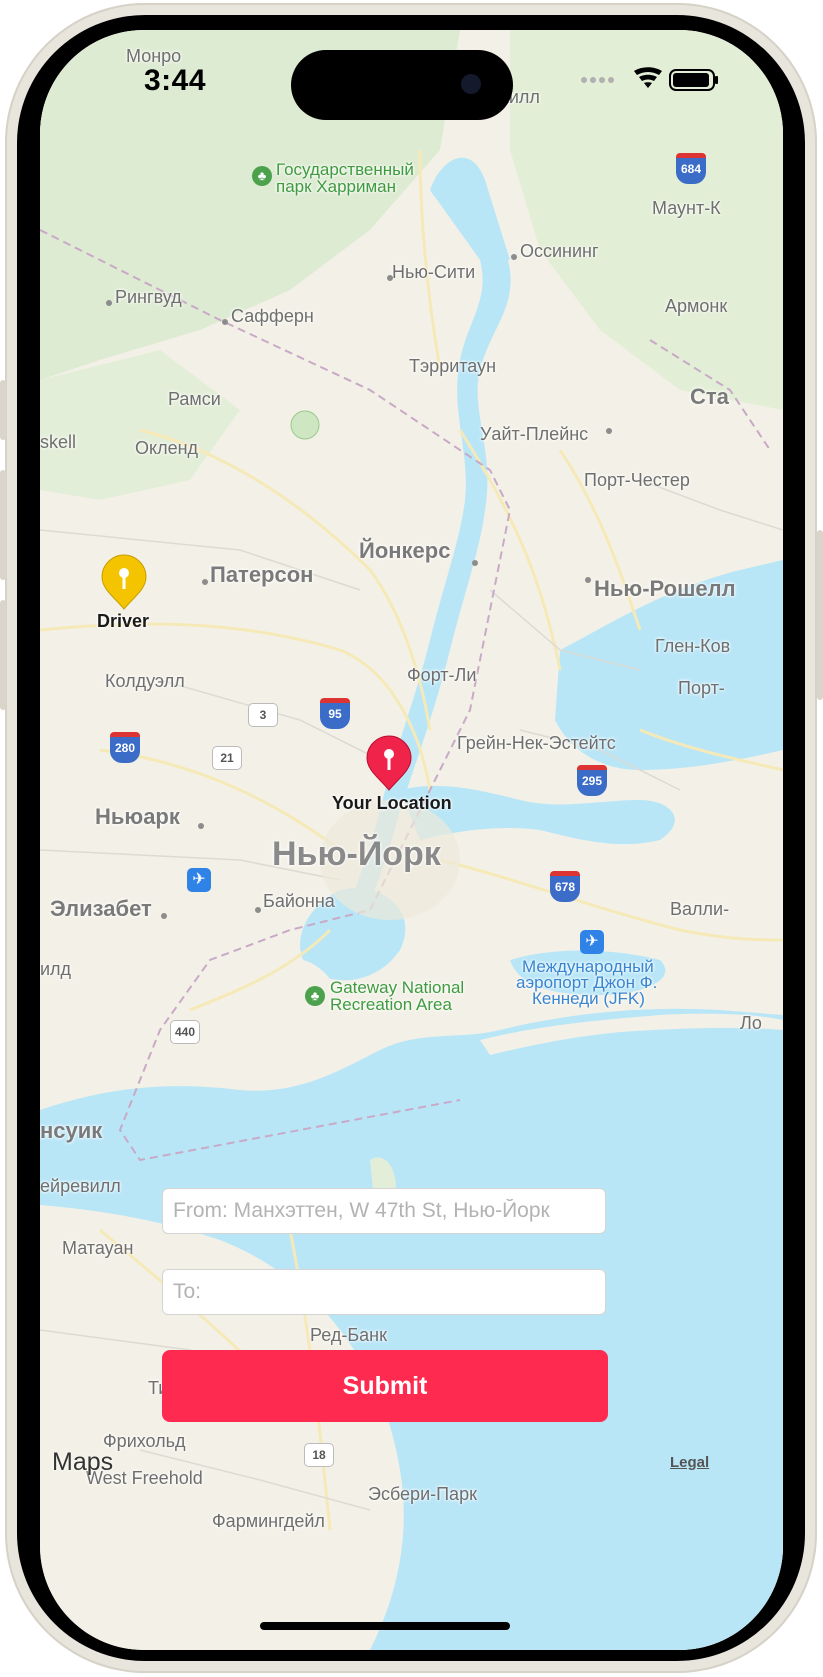  What do you see at coordinates (693, 80) in the screenshot?
I see `battery-icon` at bounding box center [693, 80].